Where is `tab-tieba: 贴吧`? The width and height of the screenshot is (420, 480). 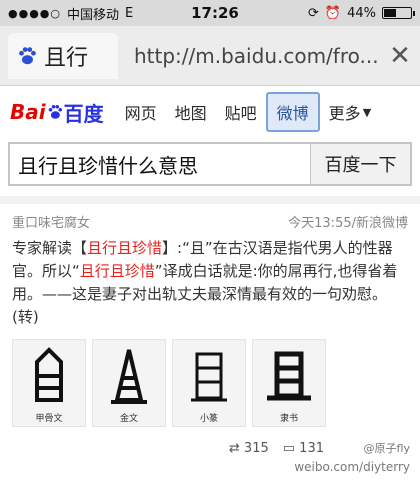
tab-tieba: 贴吧 is located at coordinates (241, 112).